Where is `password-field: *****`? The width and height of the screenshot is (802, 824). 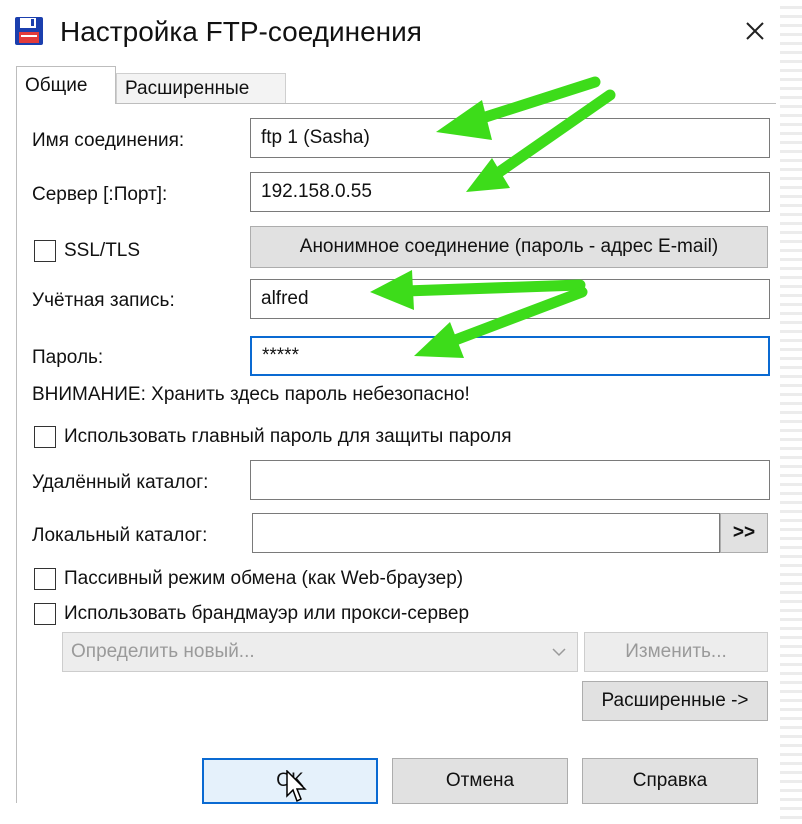 password-field: ***** is located at coordinates (510, 356).